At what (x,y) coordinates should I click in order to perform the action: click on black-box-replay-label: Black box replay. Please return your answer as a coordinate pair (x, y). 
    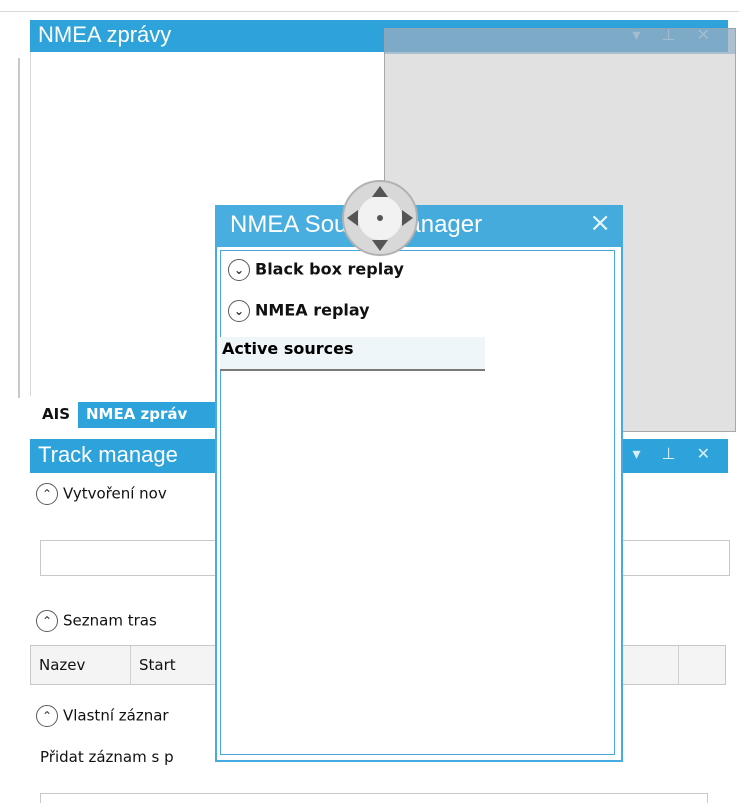
    Looking at the image, I should click on (329, 269).